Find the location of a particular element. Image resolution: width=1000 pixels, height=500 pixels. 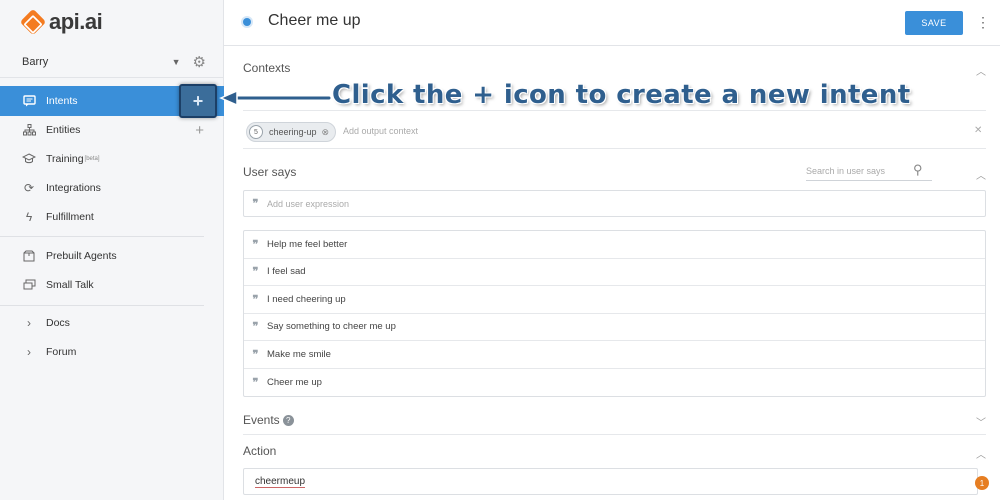

action-label: Action is located at coordinates (259, 451).